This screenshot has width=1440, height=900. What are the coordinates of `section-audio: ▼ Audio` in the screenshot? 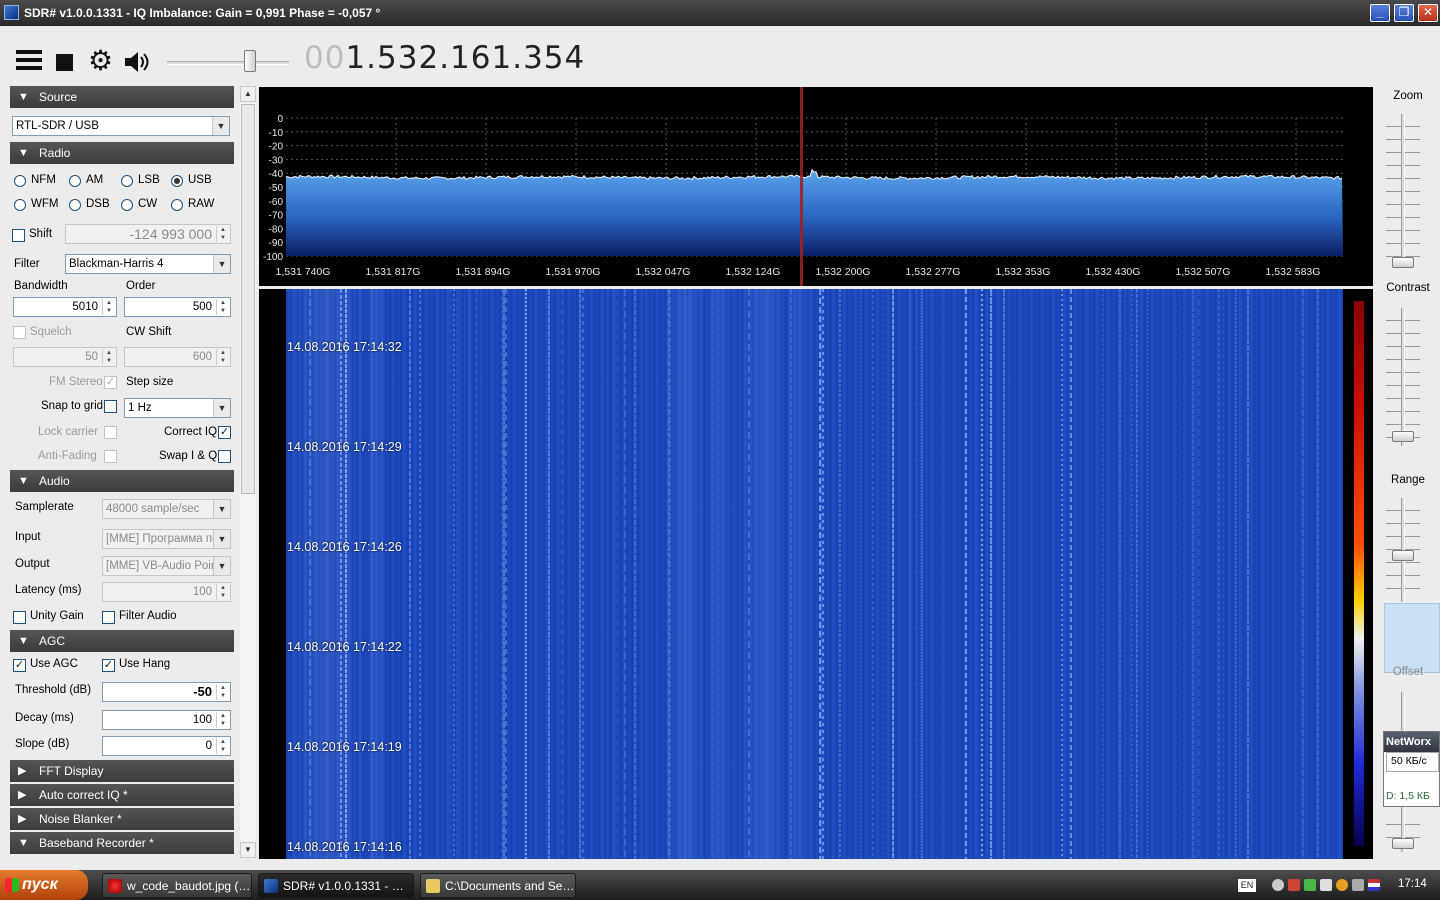 It's located at (122, 481).